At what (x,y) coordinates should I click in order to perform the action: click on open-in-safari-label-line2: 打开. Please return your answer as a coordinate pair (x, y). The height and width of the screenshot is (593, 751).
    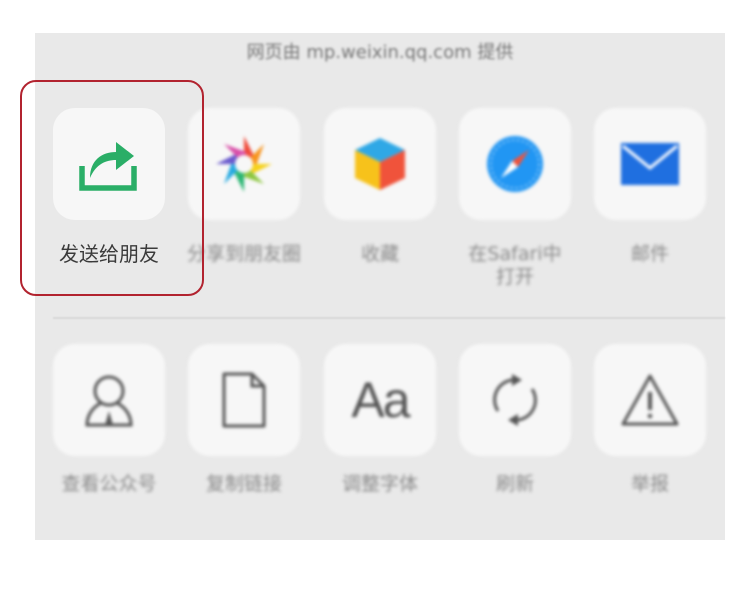
    Looking at the image, I should click on (514, 277).